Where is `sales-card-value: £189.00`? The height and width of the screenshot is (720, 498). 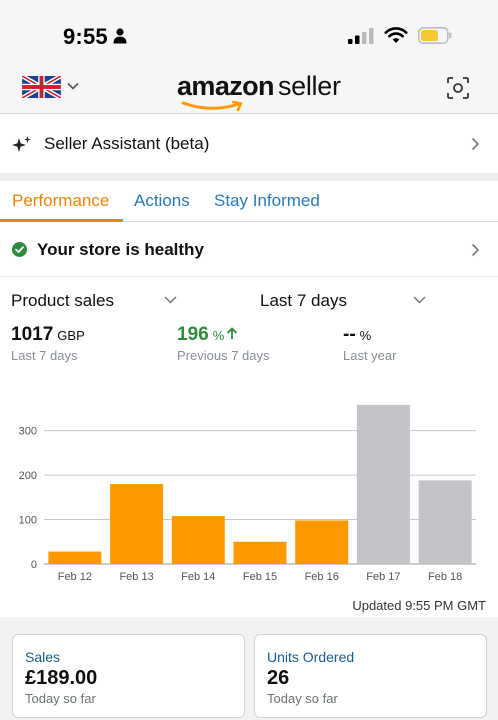
sales-card-value: £189.00 is located at coordinates (61, 678).